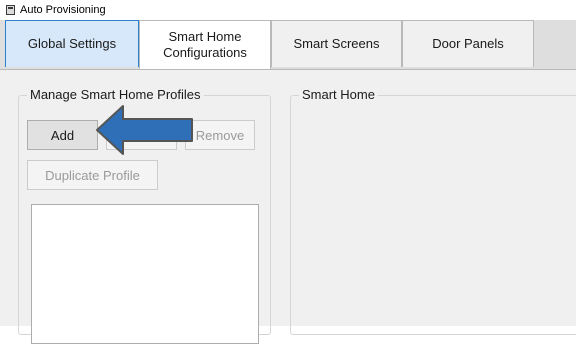 The height and width of the screenshot is (344, 576). I want to click on tab-label: Smart Home Configurations, so click(205, 44).